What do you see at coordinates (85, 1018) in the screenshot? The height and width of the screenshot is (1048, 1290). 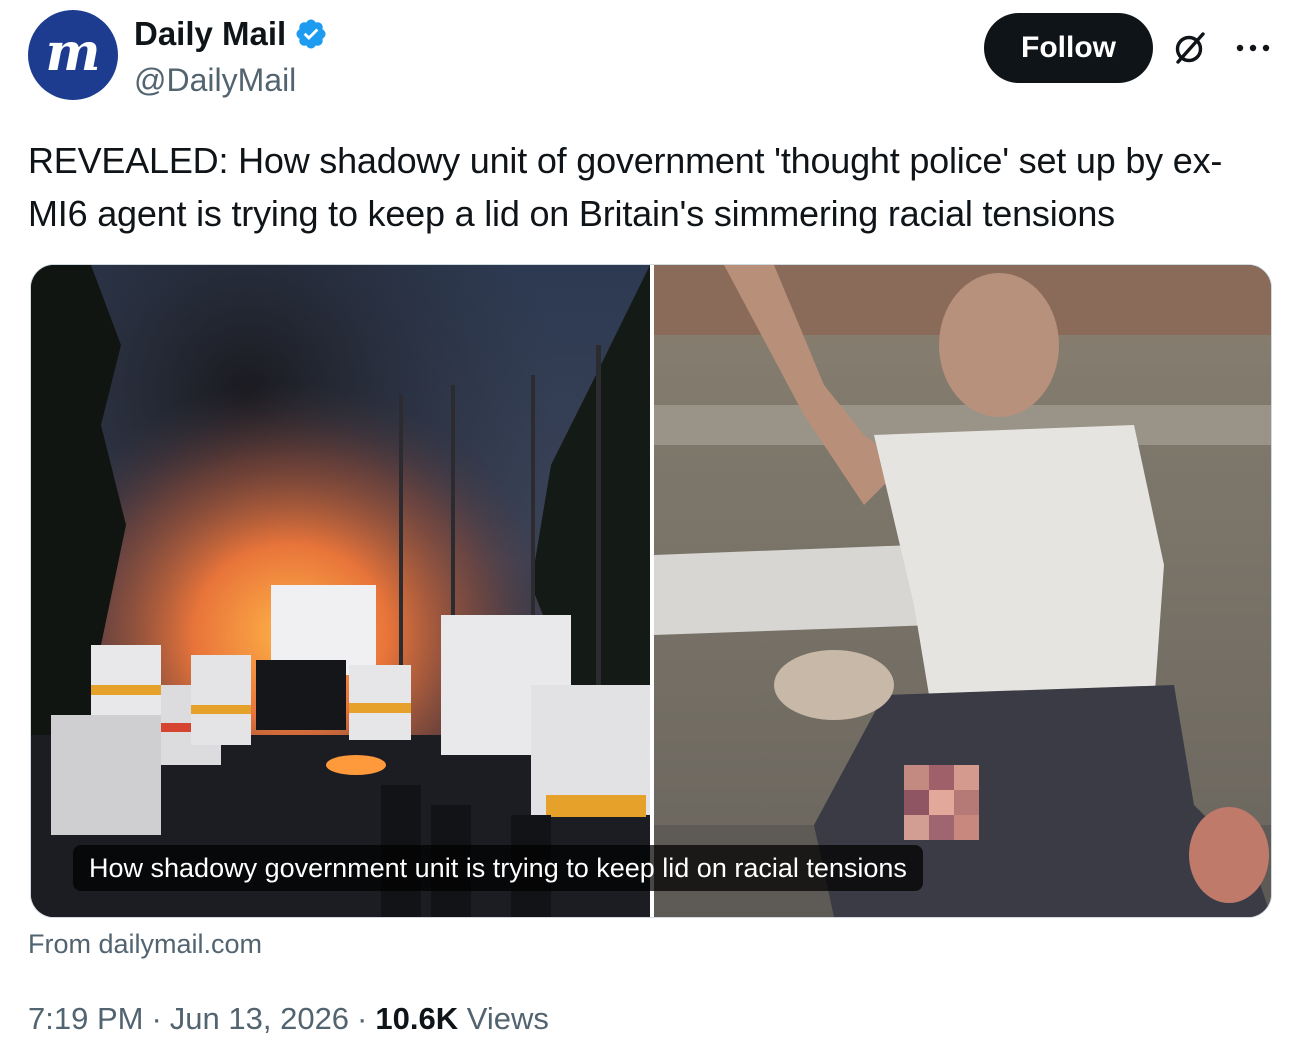 I see `tweet-time: 7:19 PM` at bounding box center [85, 1018].